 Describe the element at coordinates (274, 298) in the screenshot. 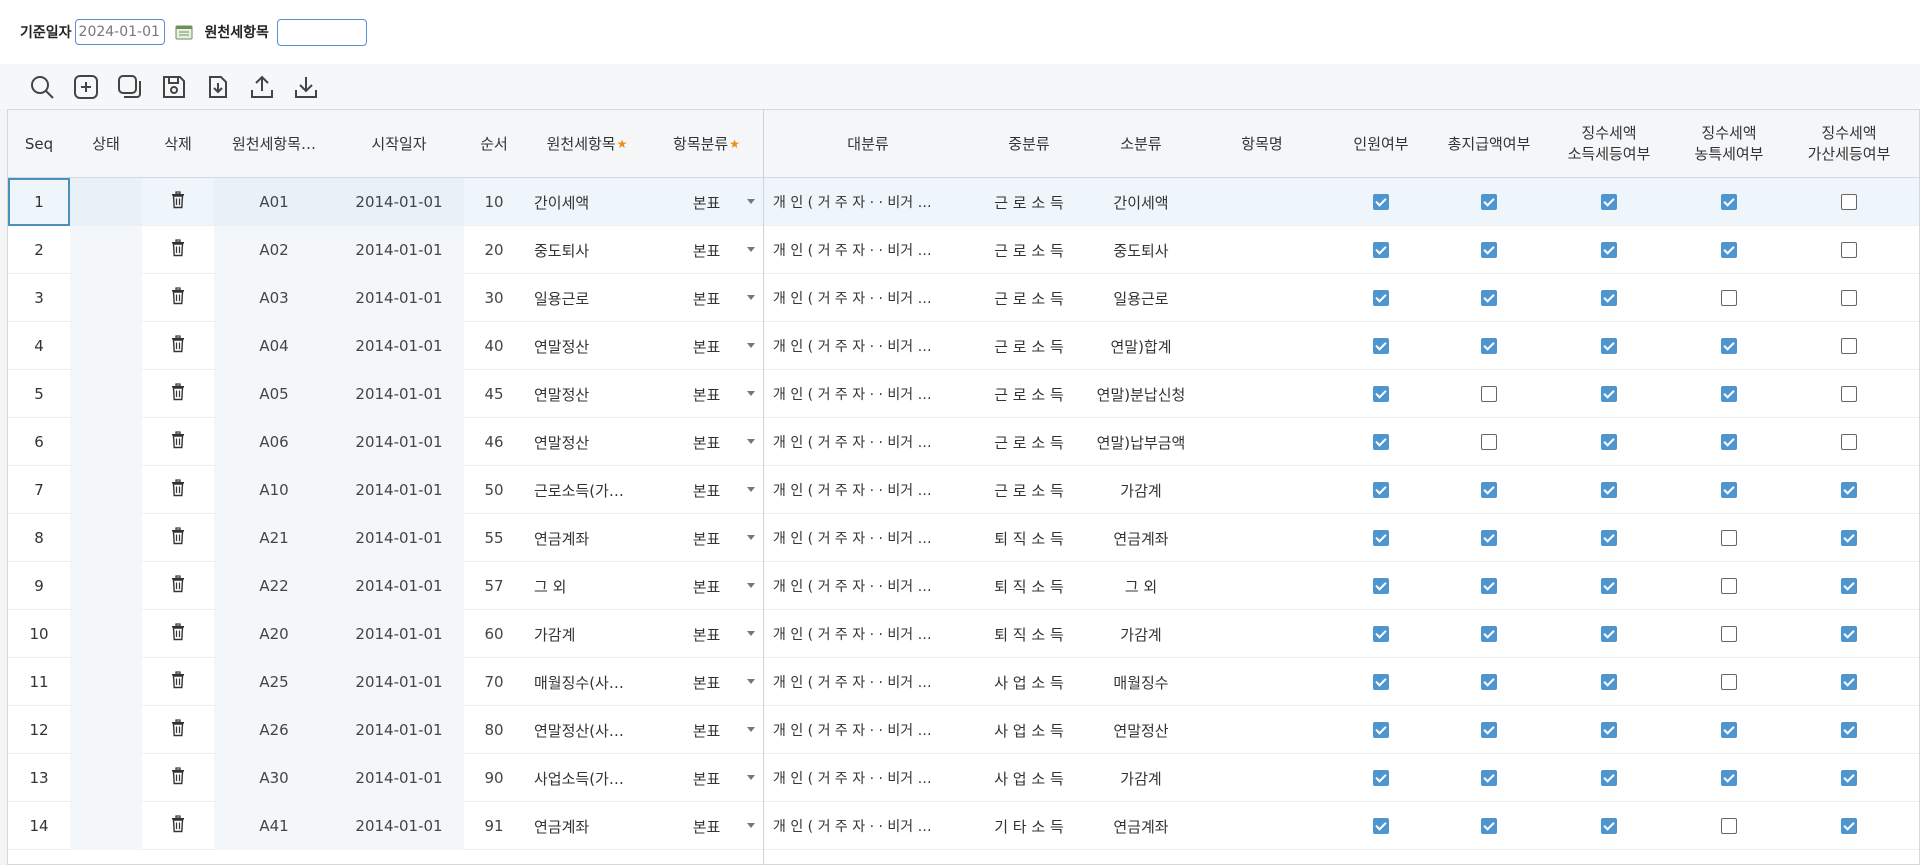

I see `code-cell: A03` at that location.